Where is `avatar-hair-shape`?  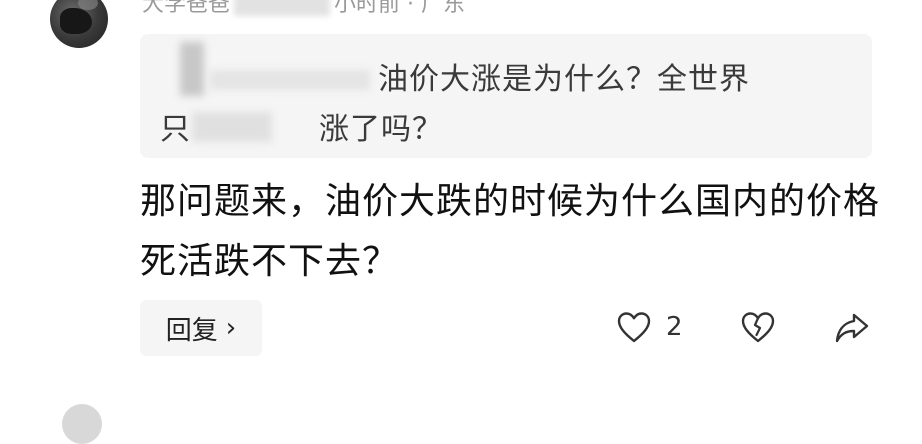 avatar-hair-shape is located at coordinates (76, 21).